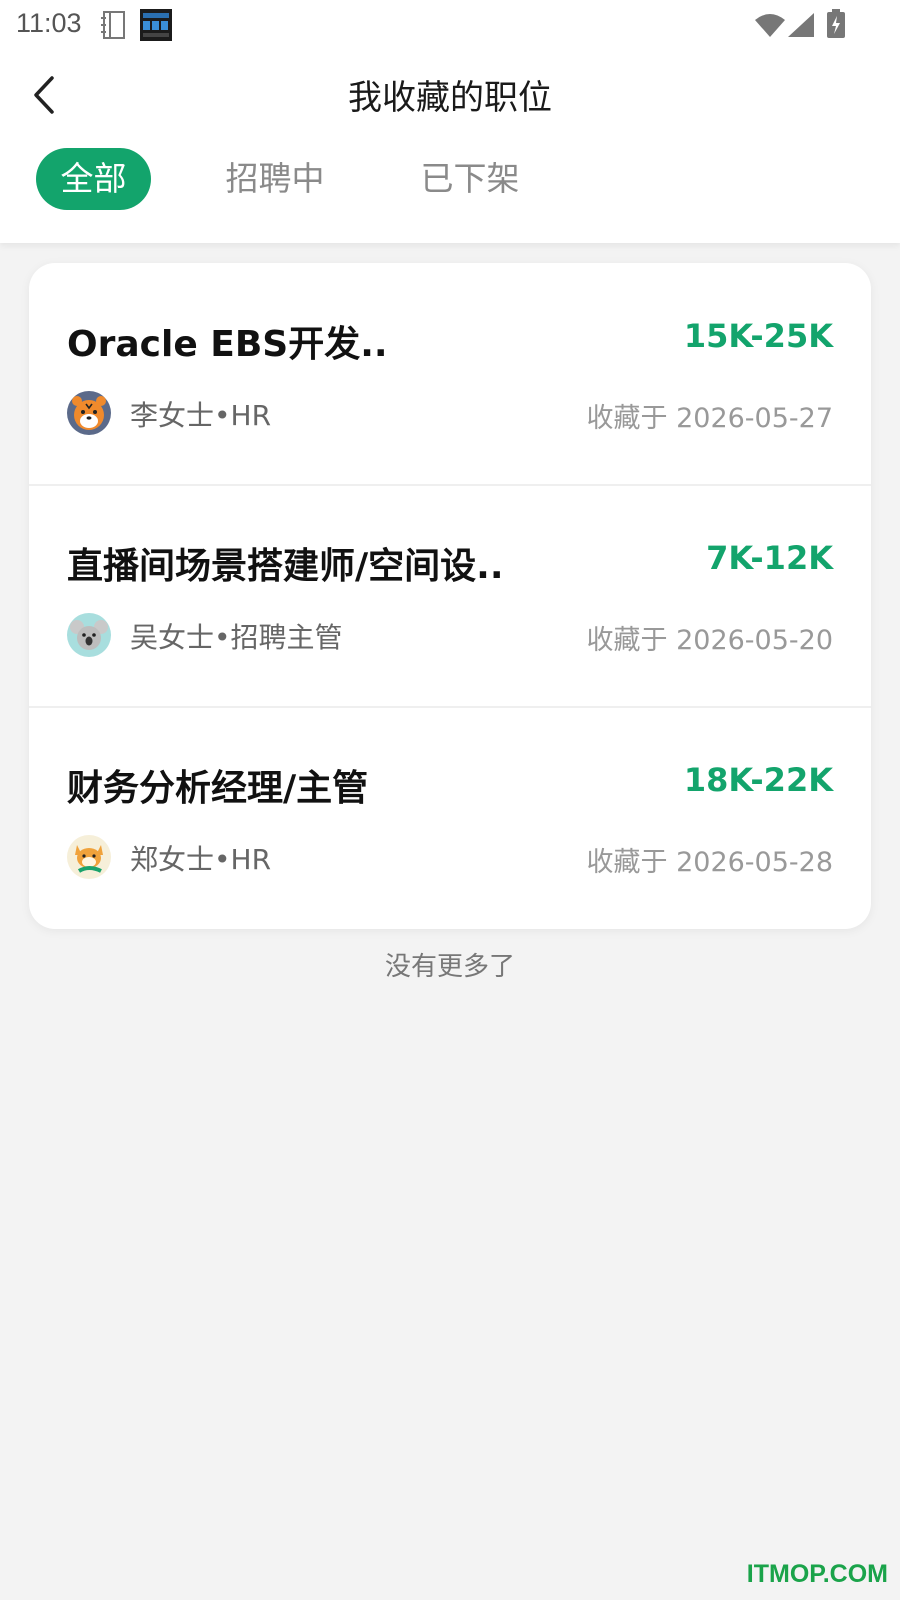 The width and height of the screenshot is (900, 1600). I want to click on tab-removed: 已下架, so click(470, 179).